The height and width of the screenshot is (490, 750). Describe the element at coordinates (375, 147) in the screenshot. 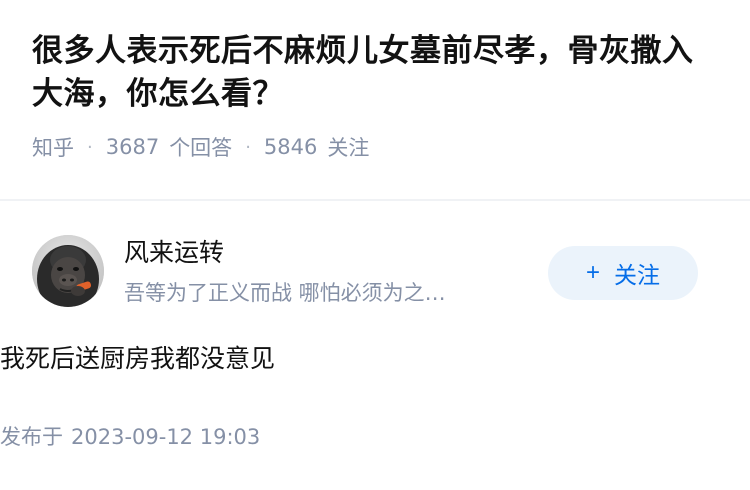

I see `question-meta: 知乎 · 3687 个回答 · 5846 关注` at that location.